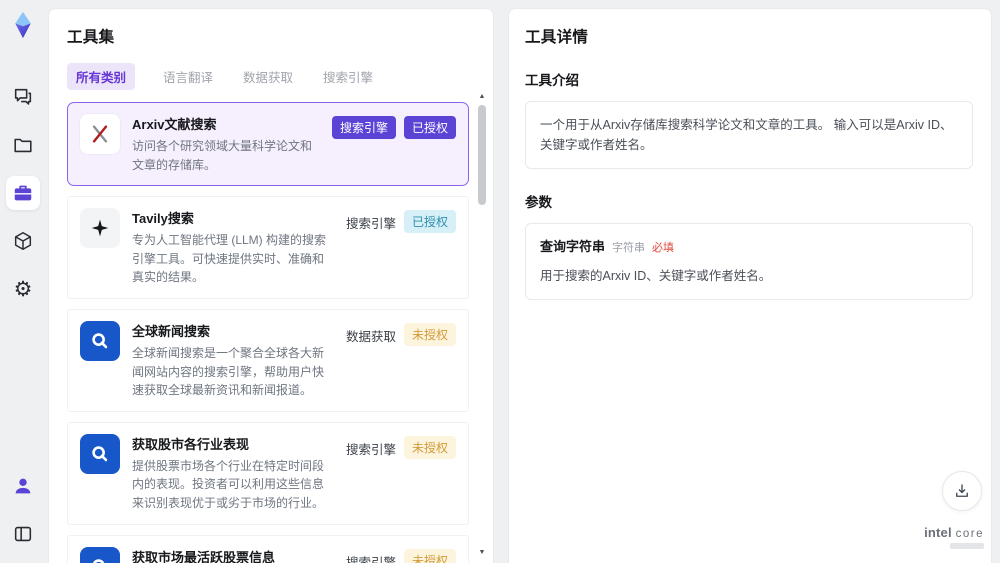 The height and width of the screenshot is (563, 1000). I want to click on active-stock-icon, so click(100, 554).